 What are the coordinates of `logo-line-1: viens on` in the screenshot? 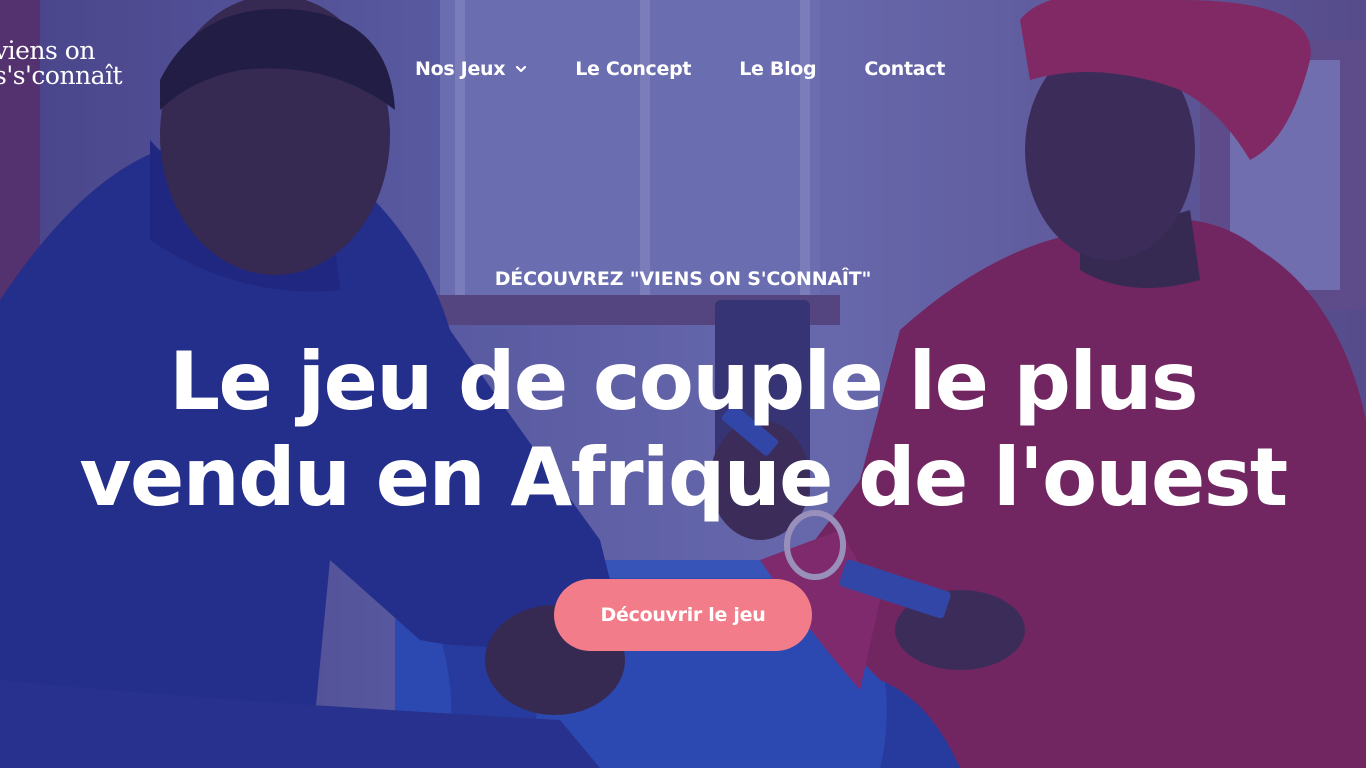 It's located at (47, 50).